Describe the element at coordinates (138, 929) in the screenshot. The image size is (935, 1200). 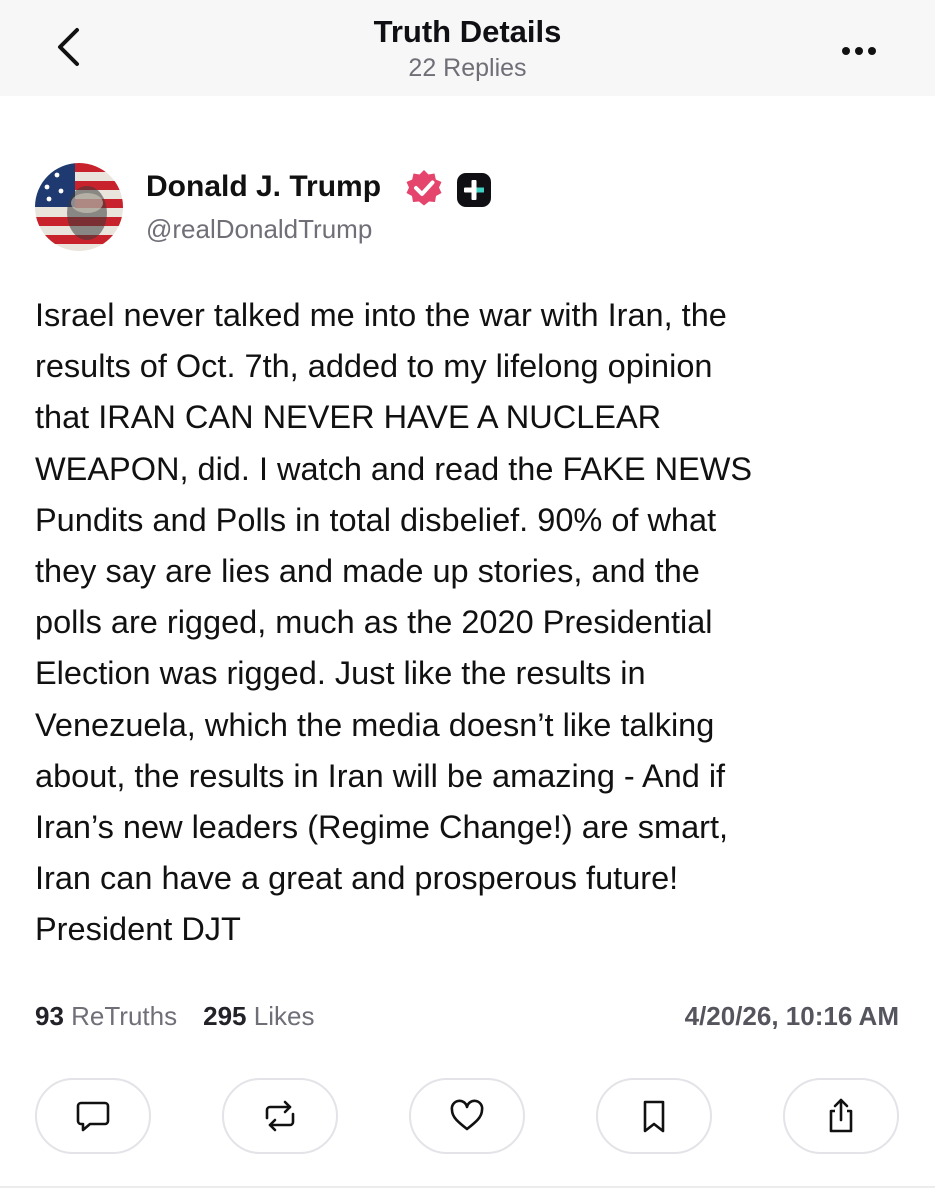
I see `post-text-line: President DJT` at that location.